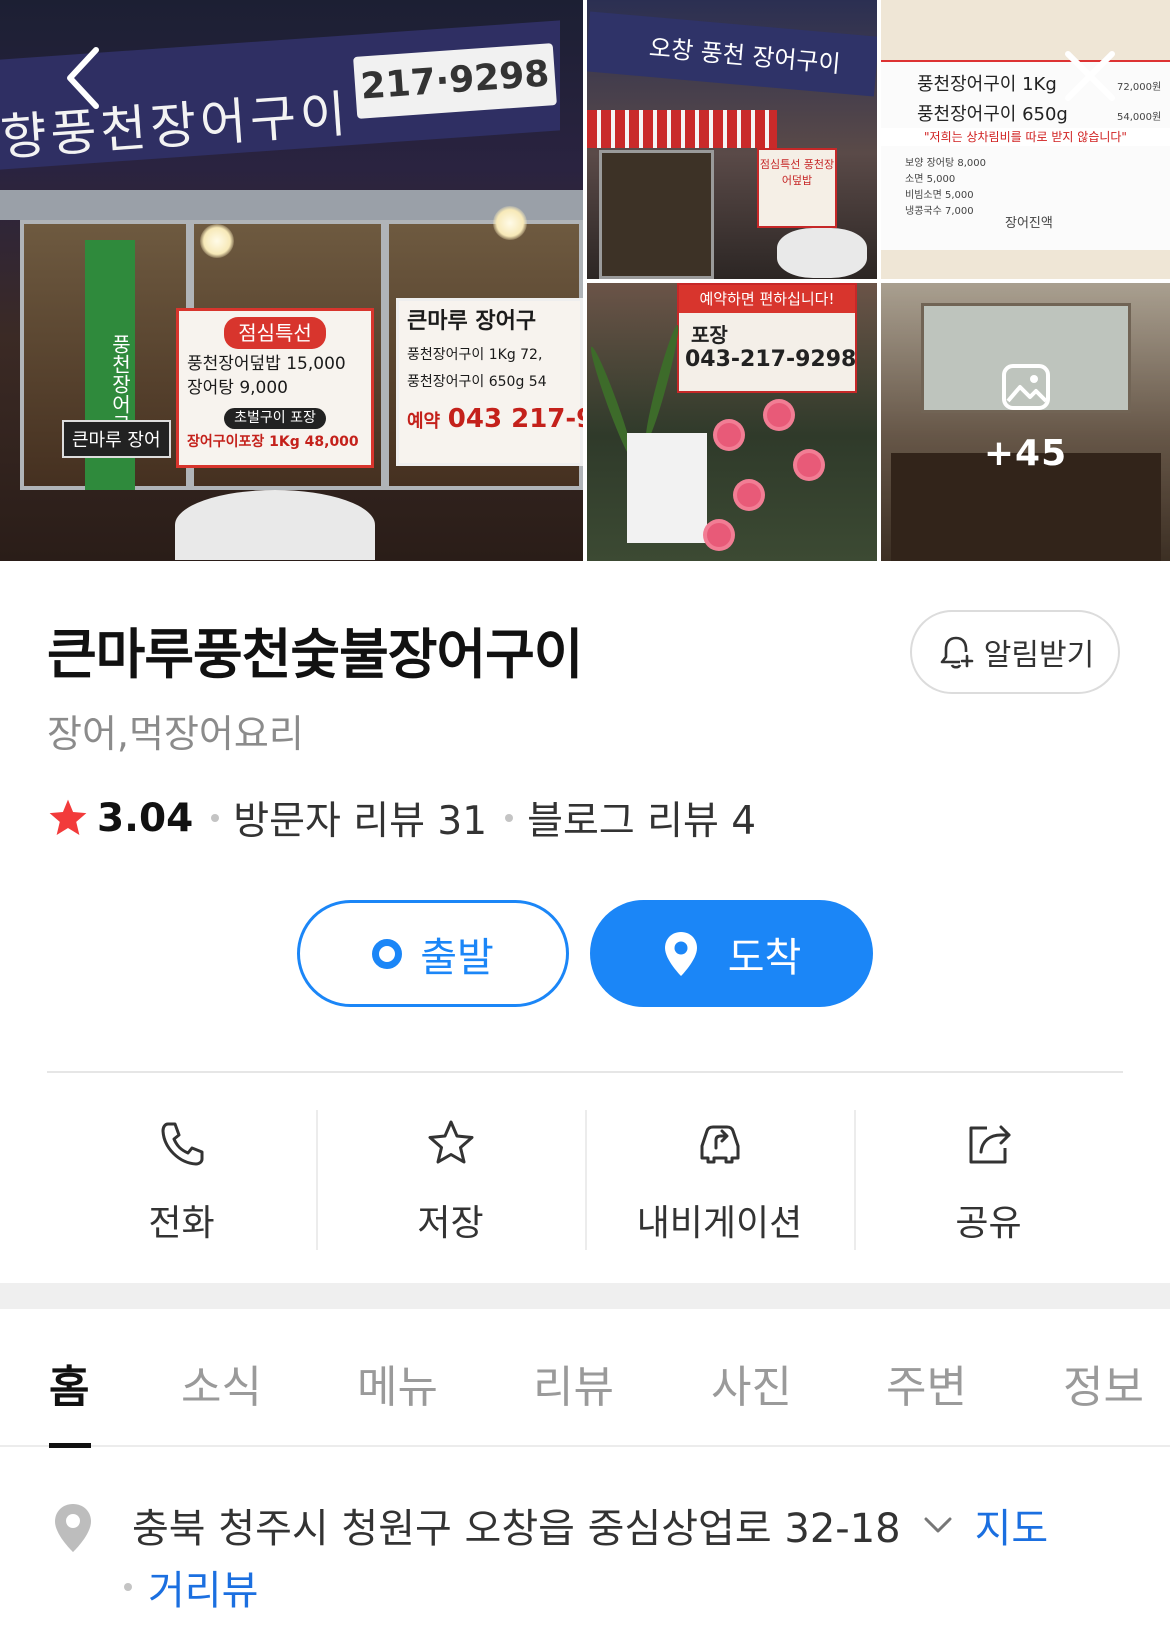  What do you see at coordinates (573, 1383) in the screenshot?
I see `tab-reviews: 리뷰` at bounding box center [573, 1383].